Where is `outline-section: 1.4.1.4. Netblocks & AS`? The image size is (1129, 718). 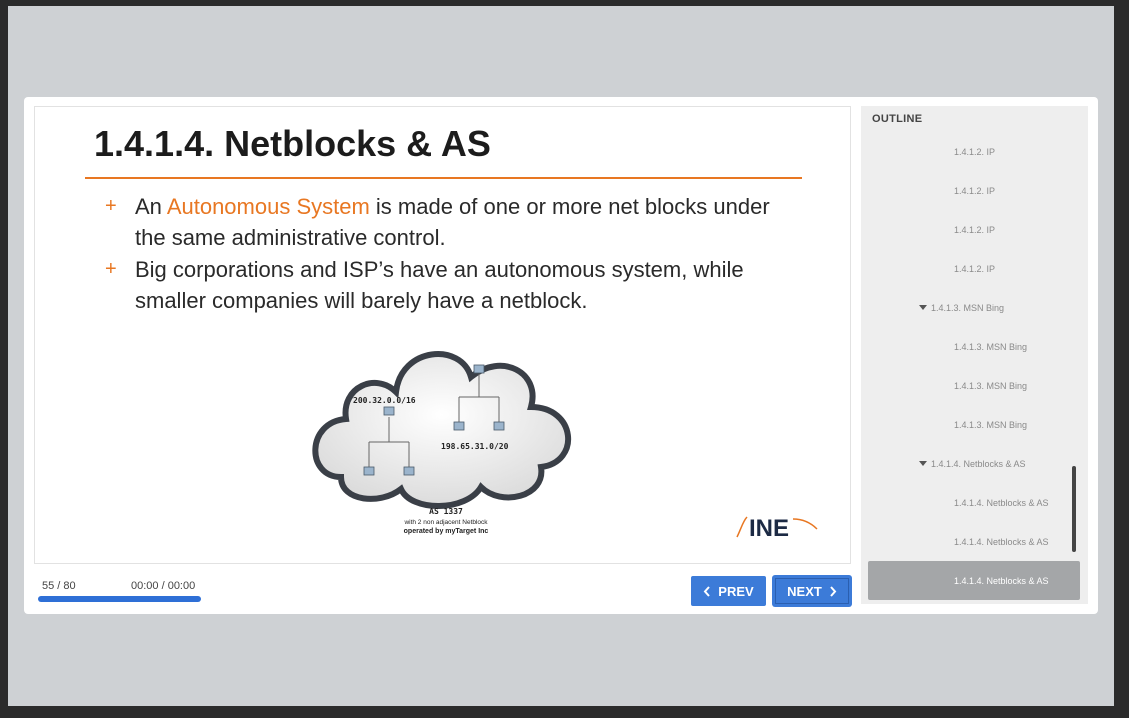 outline-section: 1.4.1.4. Netblocks & AS is located at coordinates (970, 463).